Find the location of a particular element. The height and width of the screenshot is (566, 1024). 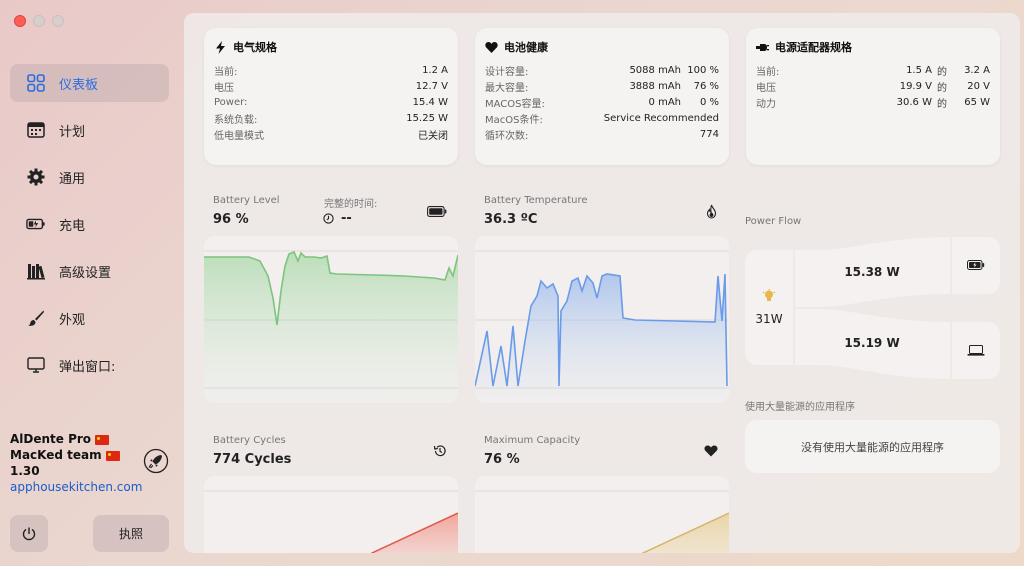

power-flow-diagram is located at coordinates (872, 308).